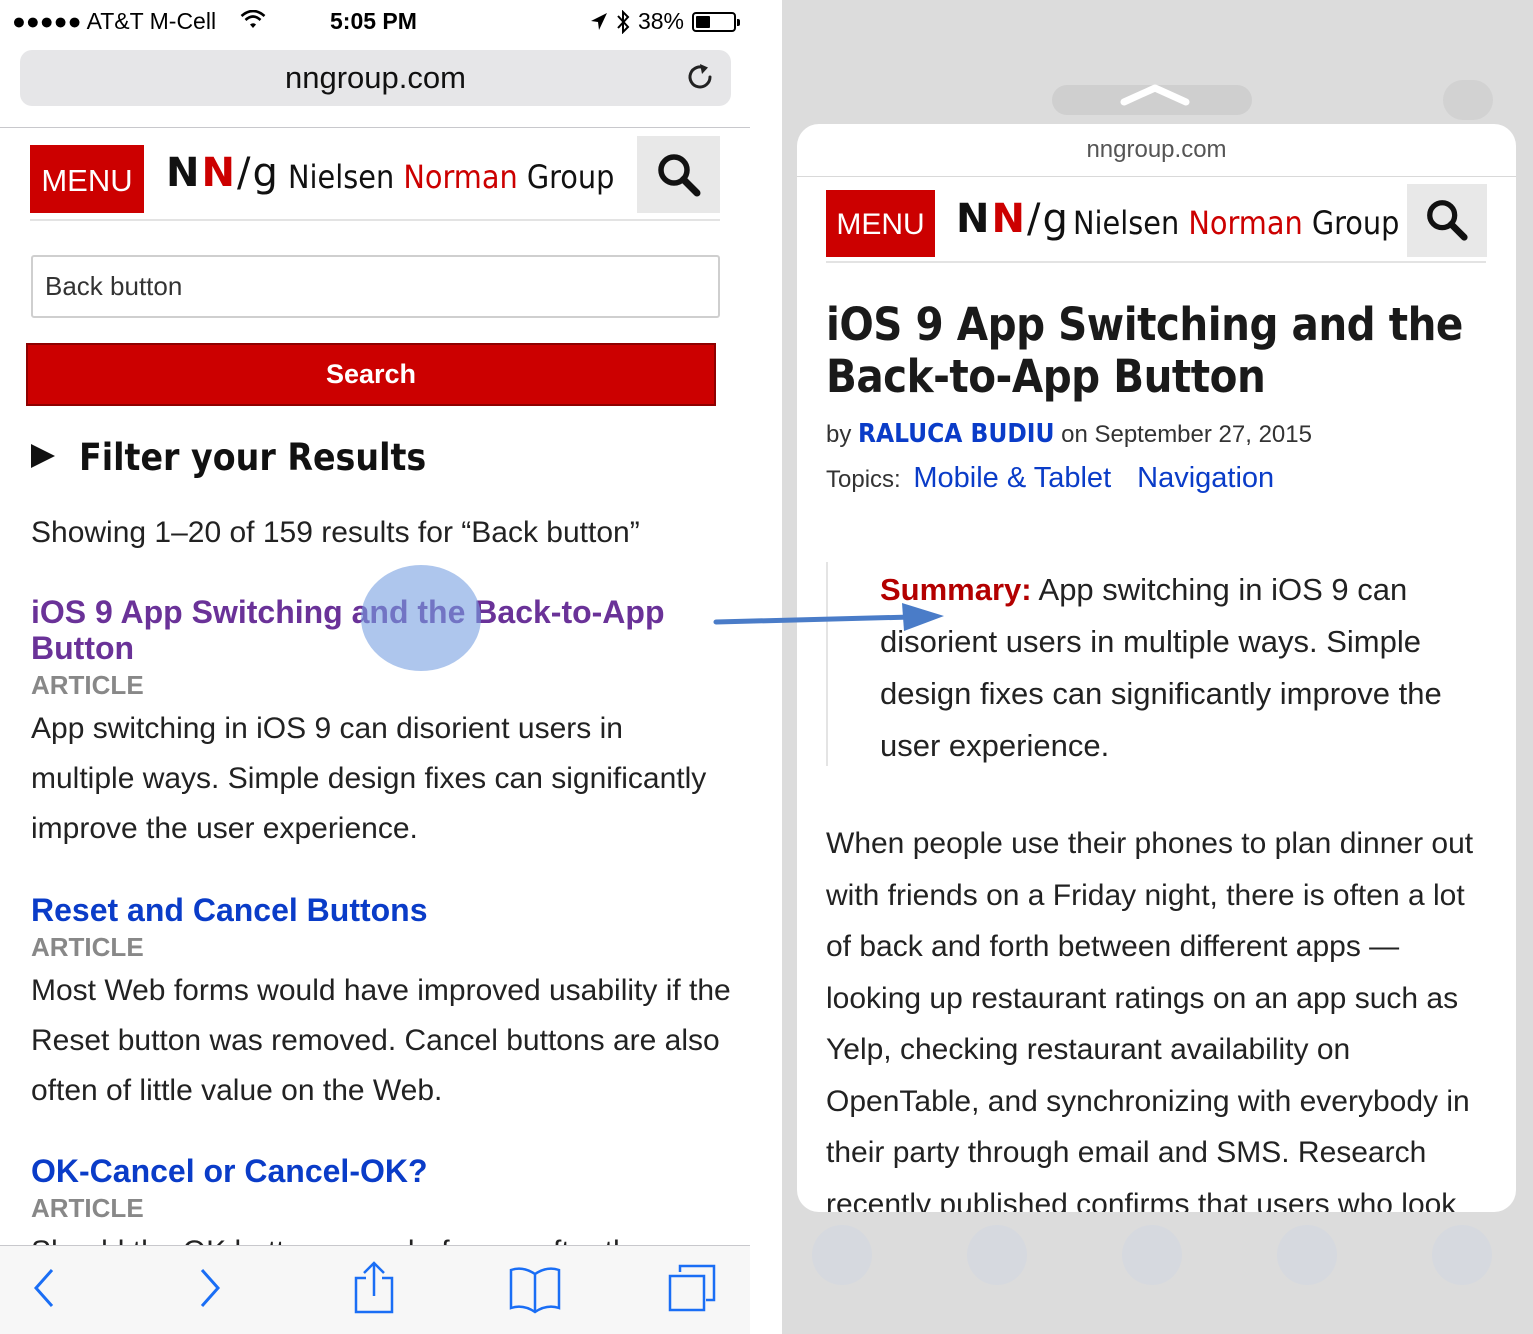  I want to click on preview-url-divider, so click(1156, 176).